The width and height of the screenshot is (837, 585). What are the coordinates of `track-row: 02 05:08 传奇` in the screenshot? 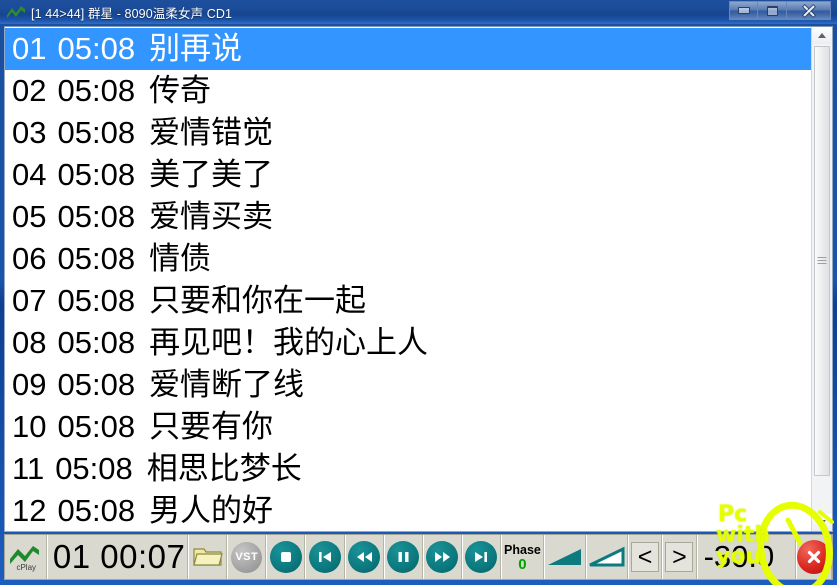 It's located at (408, 91).